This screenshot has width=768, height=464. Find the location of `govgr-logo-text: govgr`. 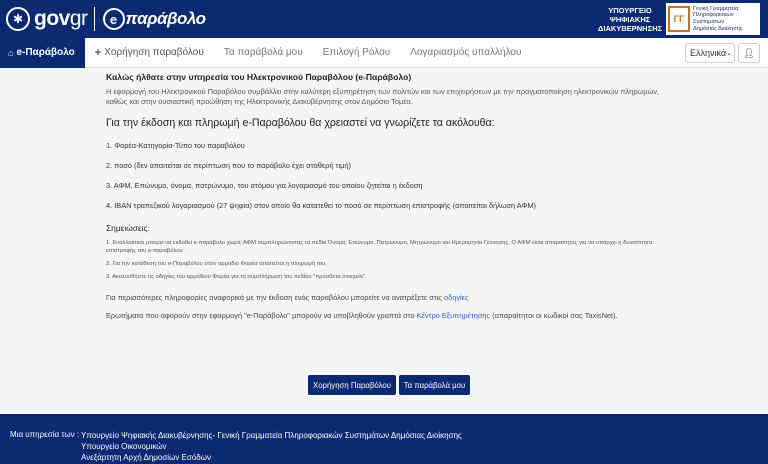

govgr-logo-text: govgr is located at coordinates (61, 18).